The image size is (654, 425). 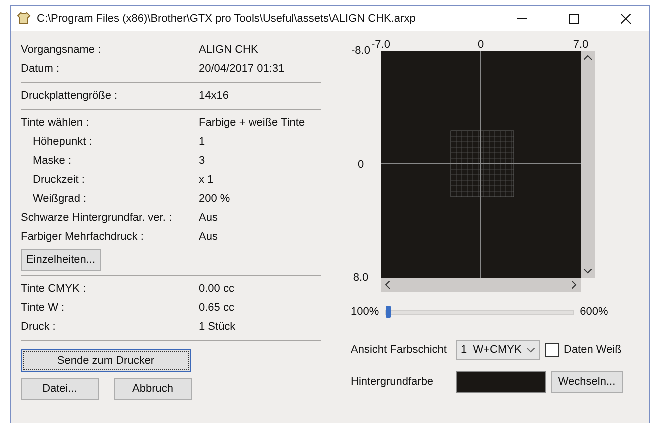 What do you see at coordinates (242, 68) in the screenshot?
I see `field-value: 20/04/2017 01:31` at bounding box center [242, 68].